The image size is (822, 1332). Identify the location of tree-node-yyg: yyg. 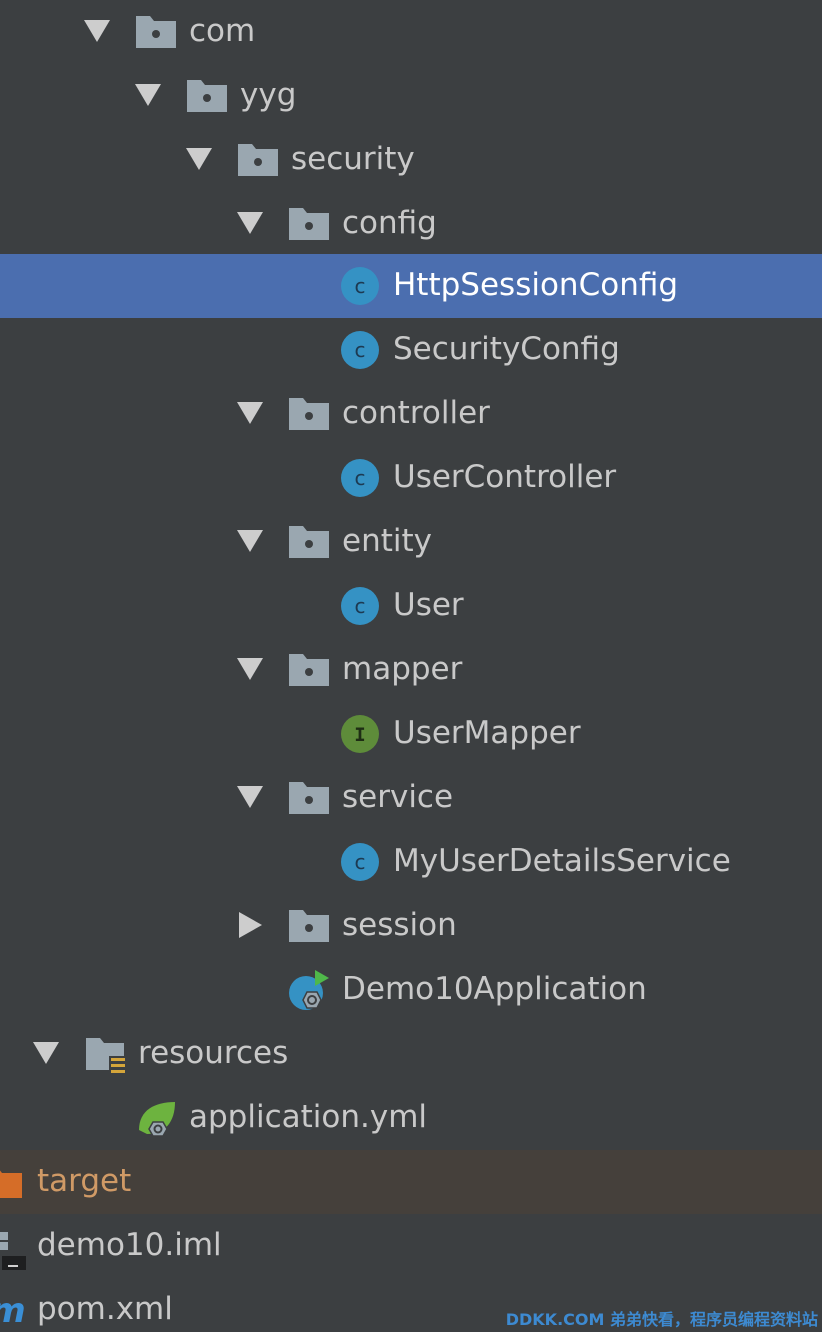
(411, 96).